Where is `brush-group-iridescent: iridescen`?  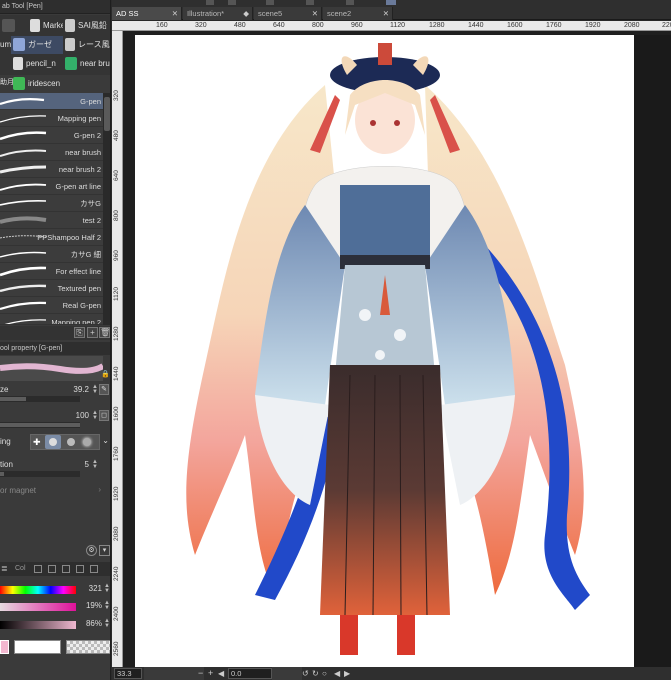
brush-group-iridescent: iridescen is located at coordinates (37, 84).